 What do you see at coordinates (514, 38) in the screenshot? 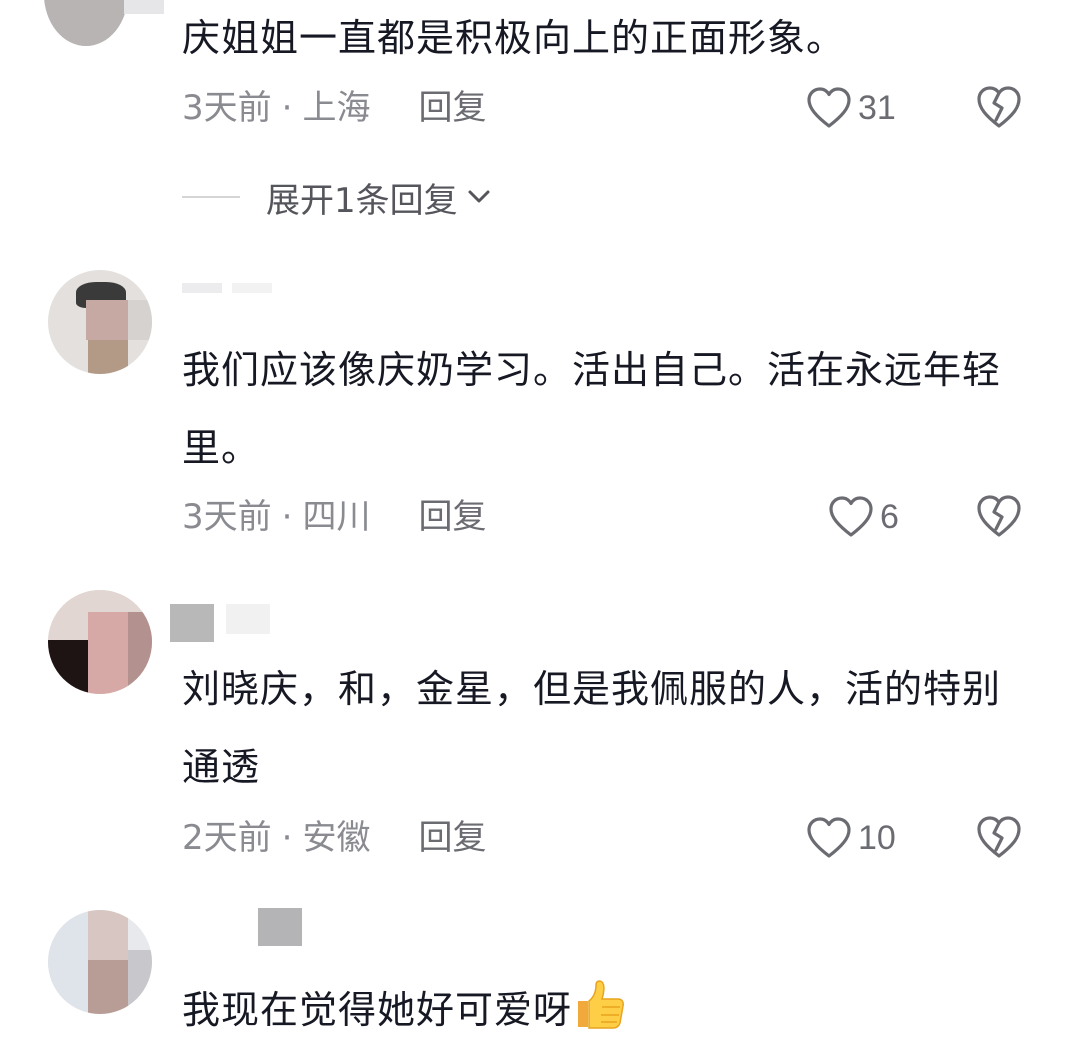
I see `comment-text: 庆姐姐一直都是积极向上的正面形象。` at bounding box center [514, 38].